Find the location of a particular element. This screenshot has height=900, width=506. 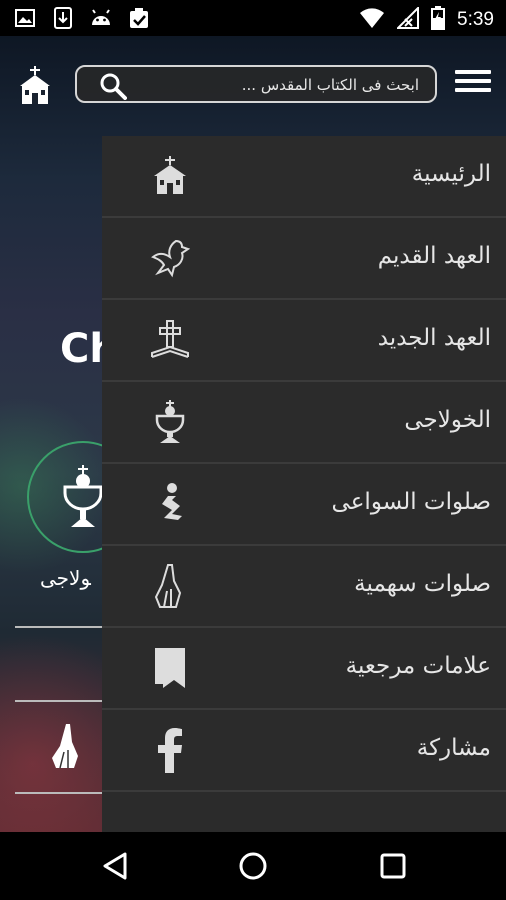

search-bar is located at coordinates (256, 84).